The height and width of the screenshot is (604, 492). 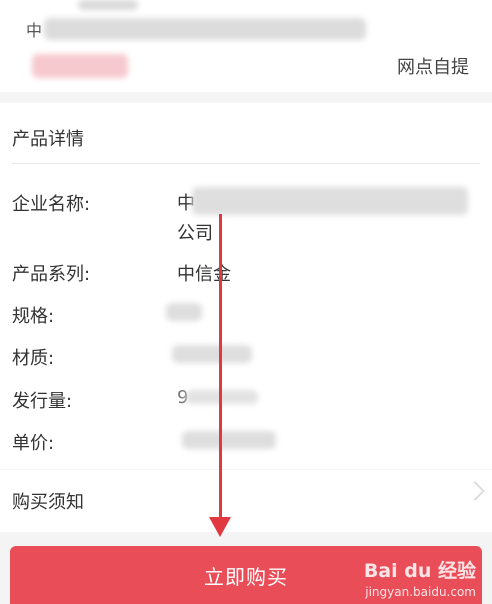 What do you see at coordinates (246, 576) in the screenshot?
I see `buy-now-label: 立即购买` at bounding box center [246, 576].